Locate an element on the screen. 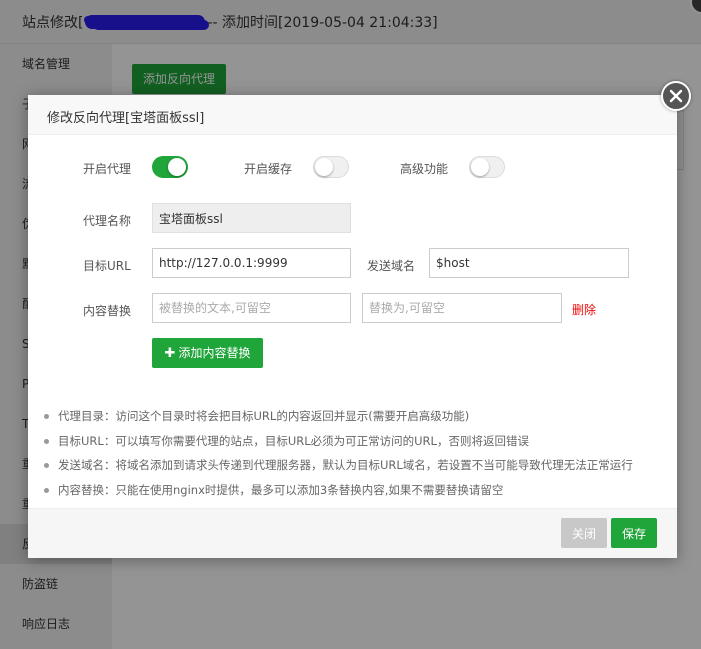 Image resolution: width=701 pixels, height=649 pixels. close-x-glyph is located at coordinates (676, 96).